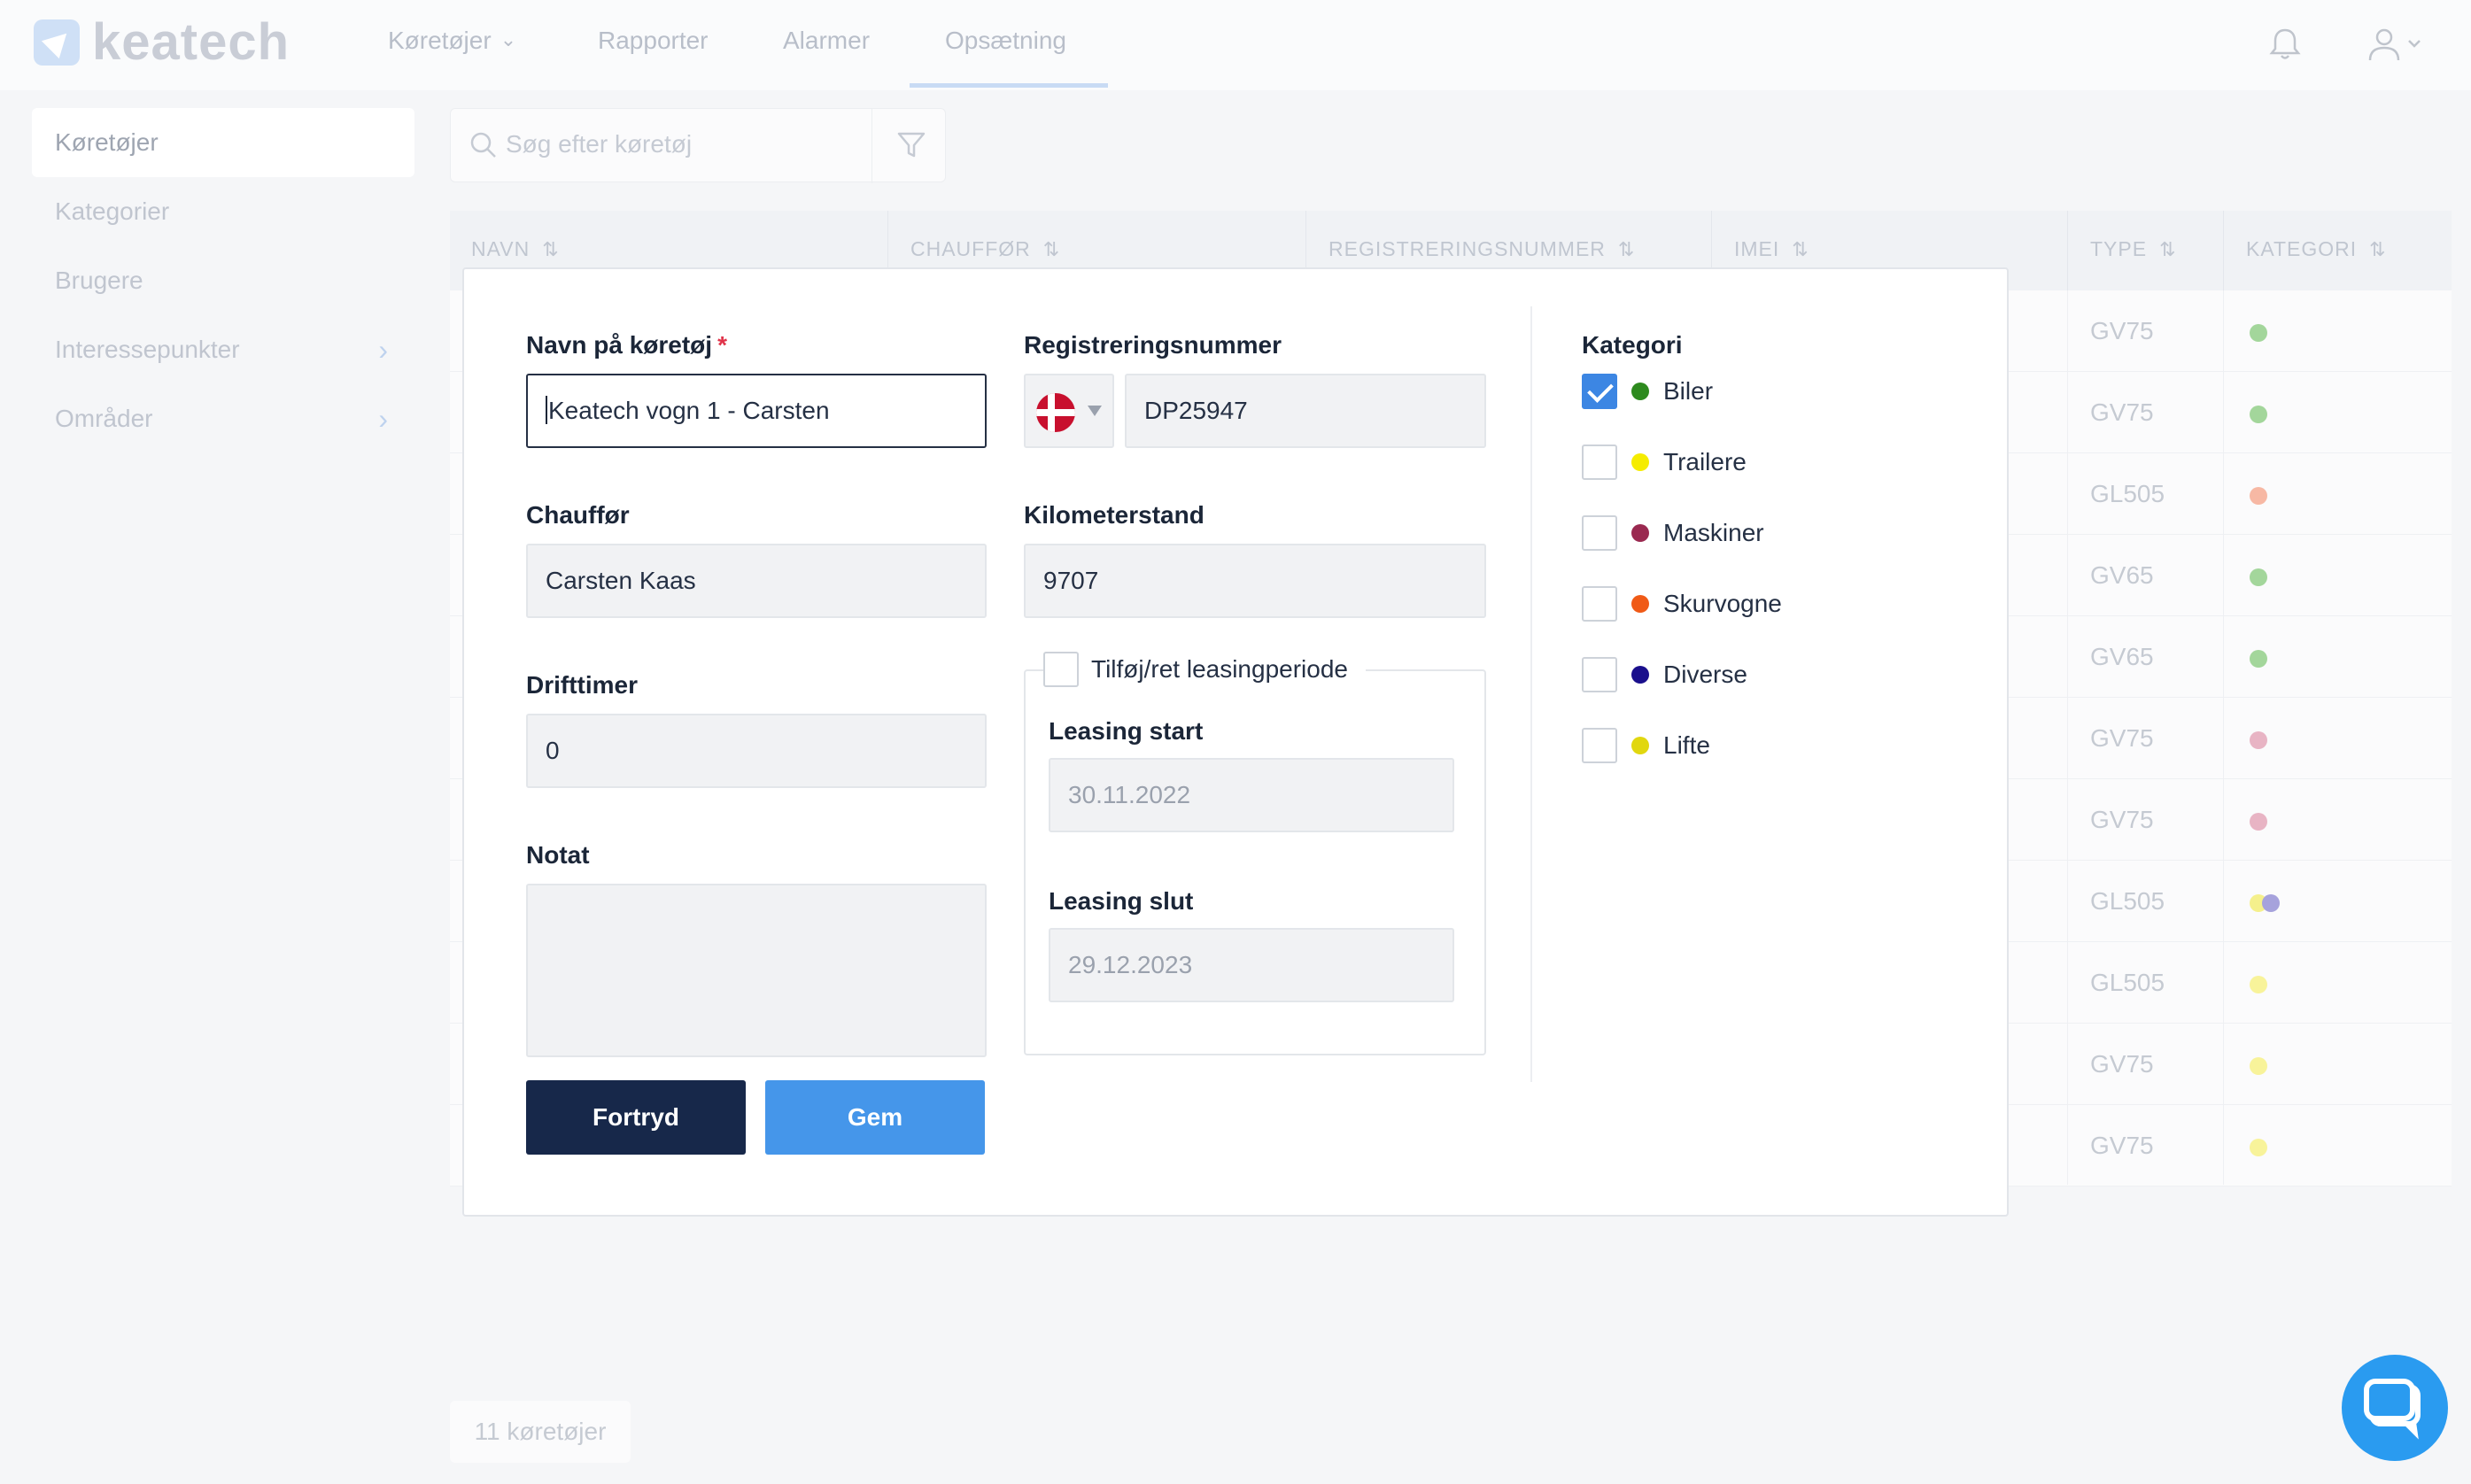  I want to click on category-label: Kategori, so click(1632, 345).